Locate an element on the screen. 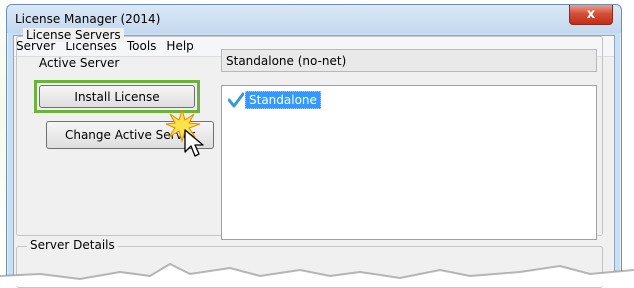 The width and height of the screenshot is (634, 288). install-license-label: Install License is located at coordinates (117, 96).